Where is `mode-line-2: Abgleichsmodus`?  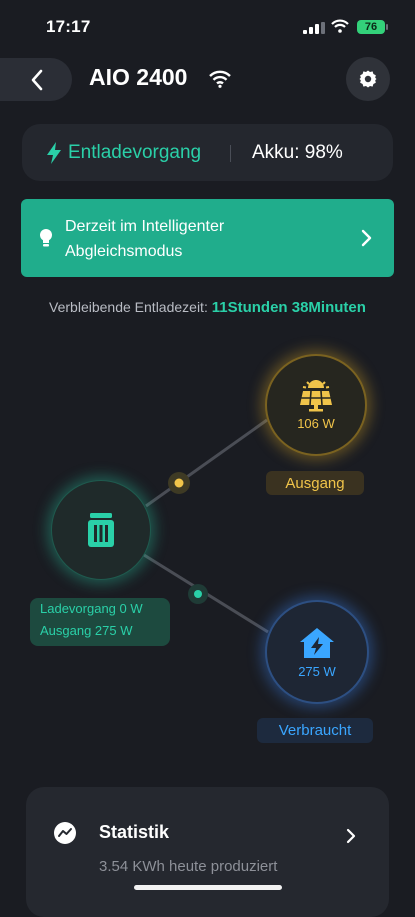 mode-line-2: Abgleichsmodus is located at coordinates (124, 251).